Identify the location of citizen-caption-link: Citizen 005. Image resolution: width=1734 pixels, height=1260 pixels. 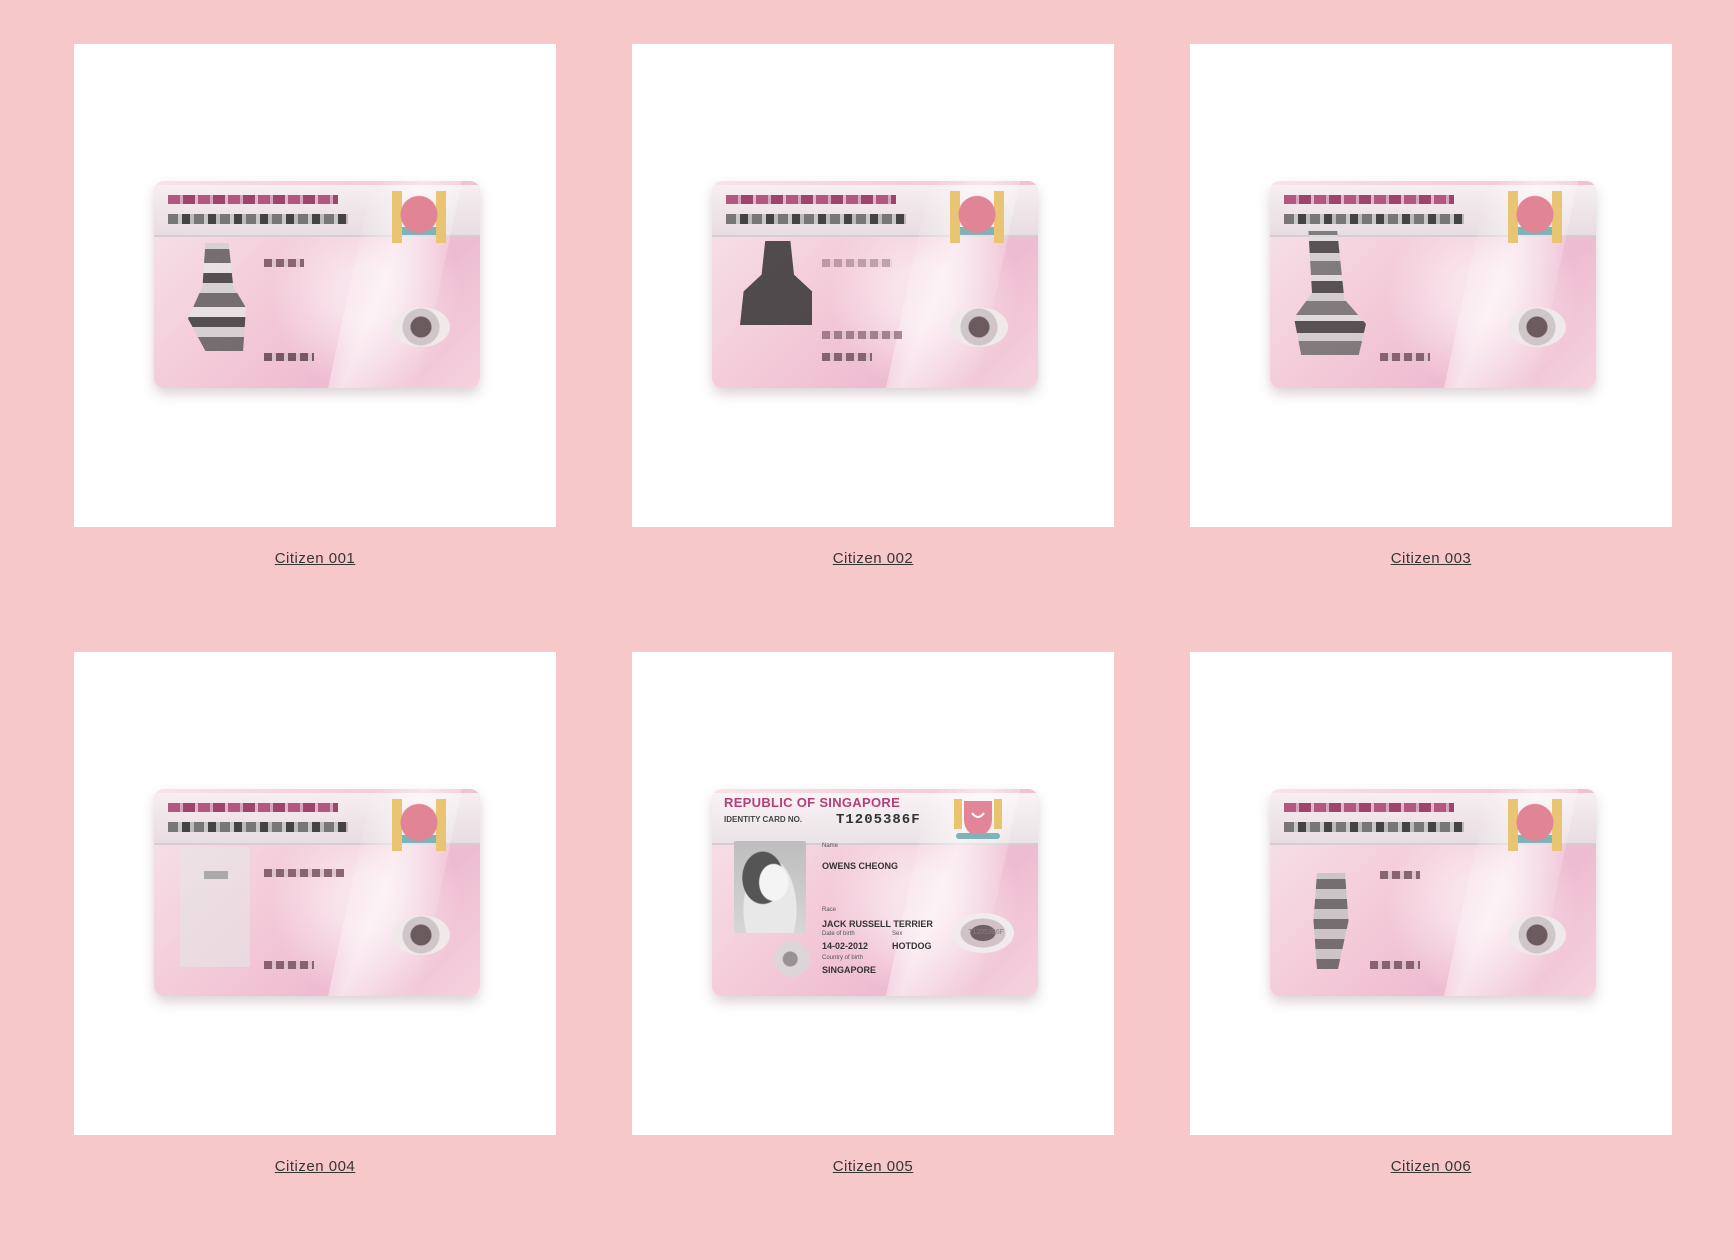
(873, 1166).